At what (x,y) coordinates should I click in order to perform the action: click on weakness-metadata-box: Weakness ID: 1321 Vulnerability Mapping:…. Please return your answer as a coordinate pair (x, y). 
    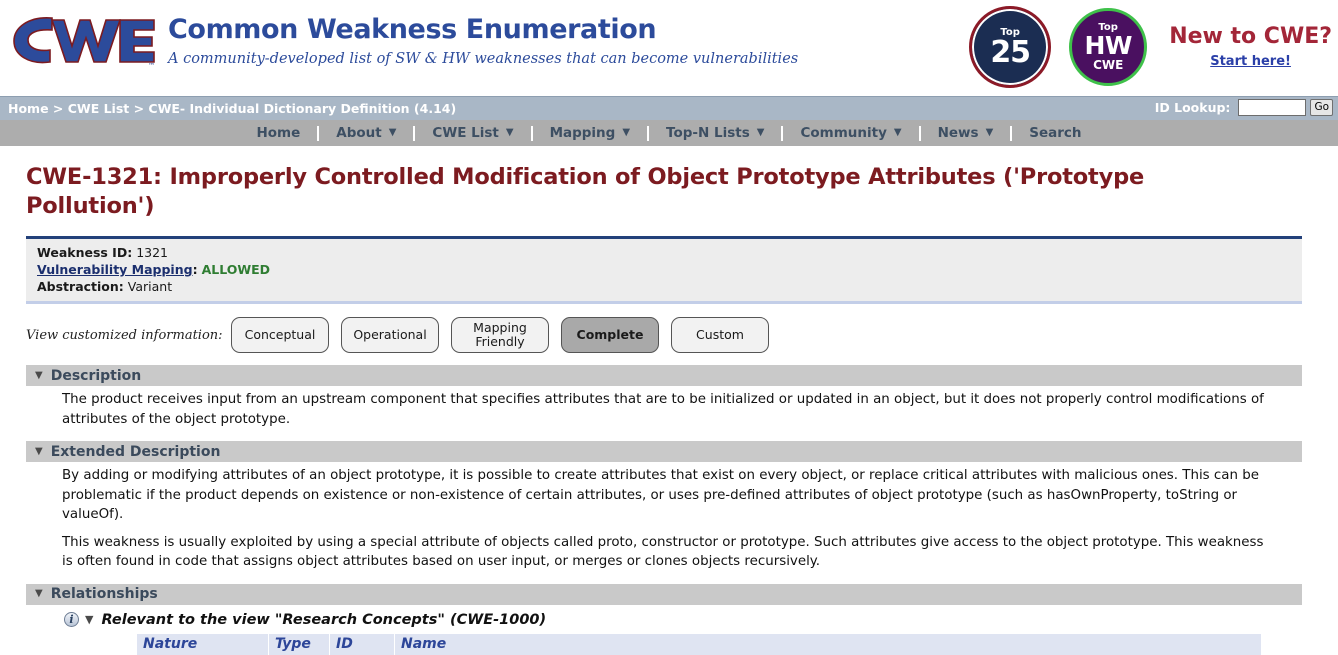
    Looking at the image, I should click on (664, 270).